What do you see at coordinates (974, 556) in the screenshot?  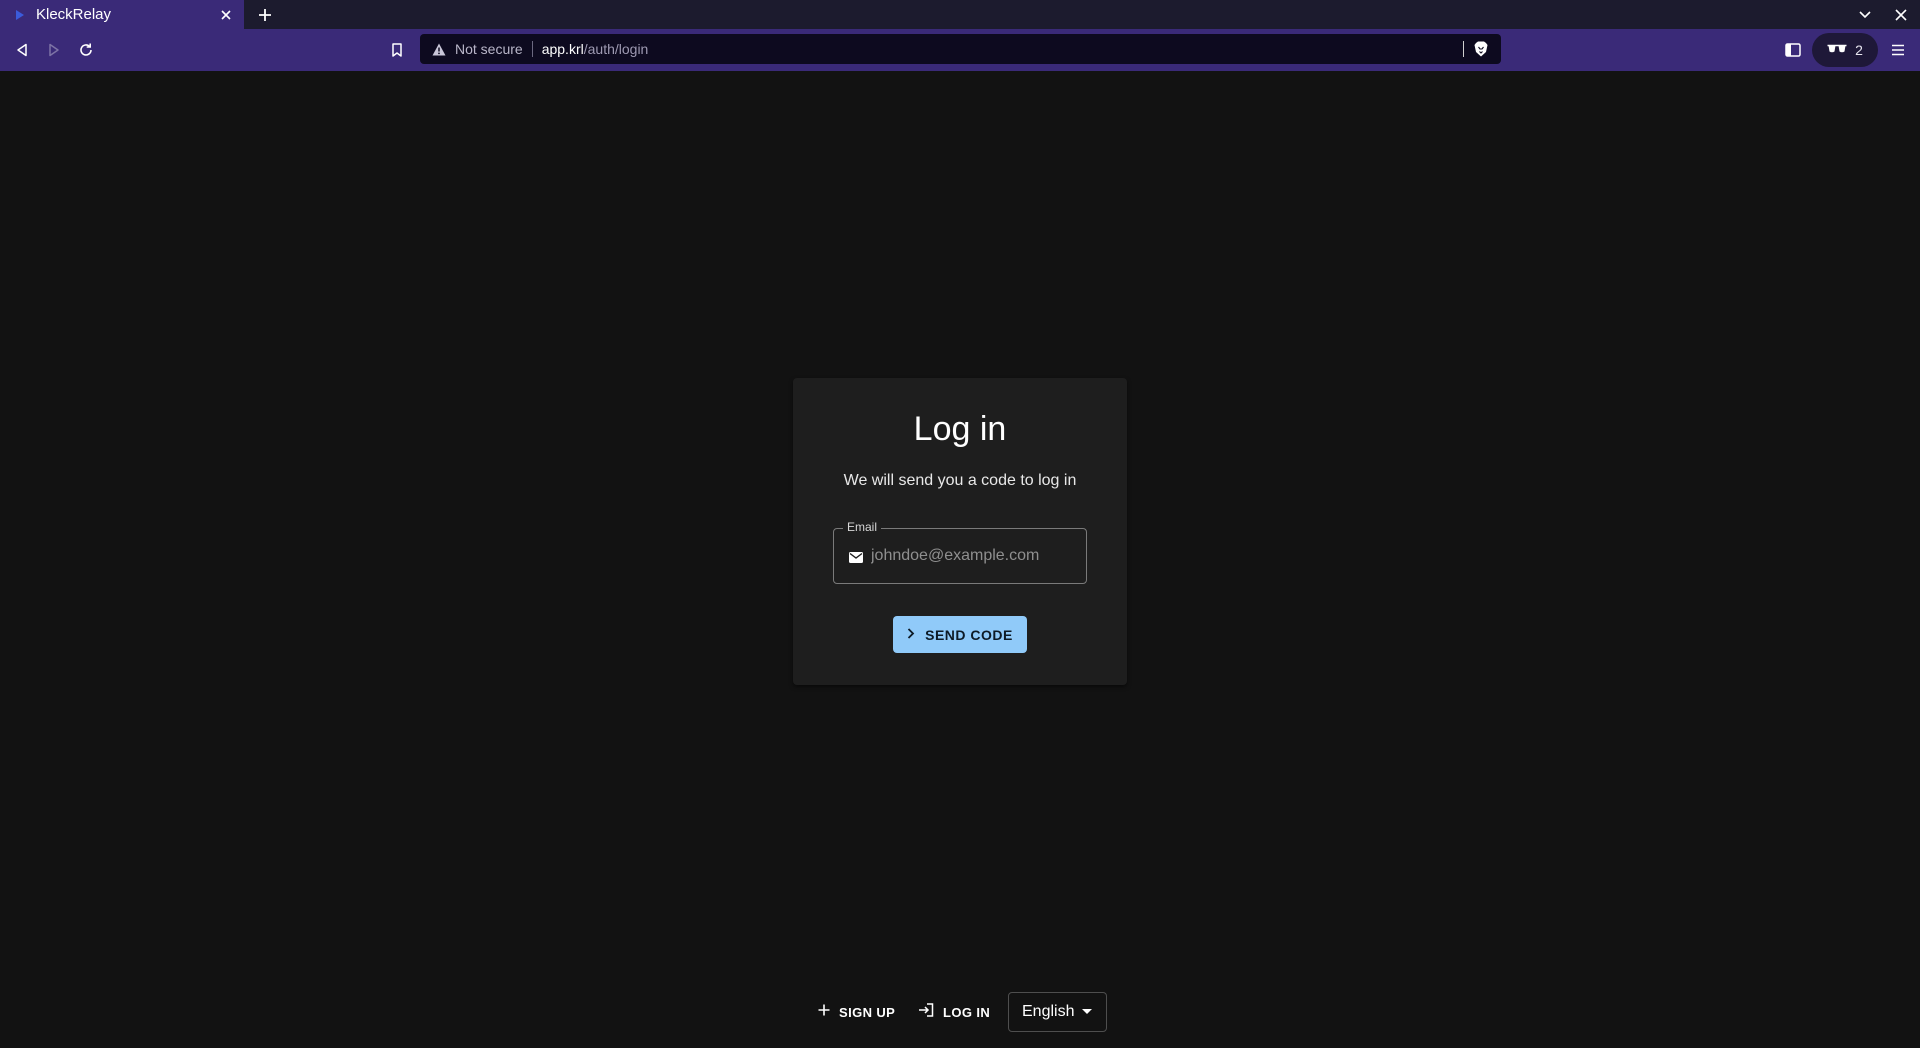 I see `email-input` at bounding box center [974, 556].